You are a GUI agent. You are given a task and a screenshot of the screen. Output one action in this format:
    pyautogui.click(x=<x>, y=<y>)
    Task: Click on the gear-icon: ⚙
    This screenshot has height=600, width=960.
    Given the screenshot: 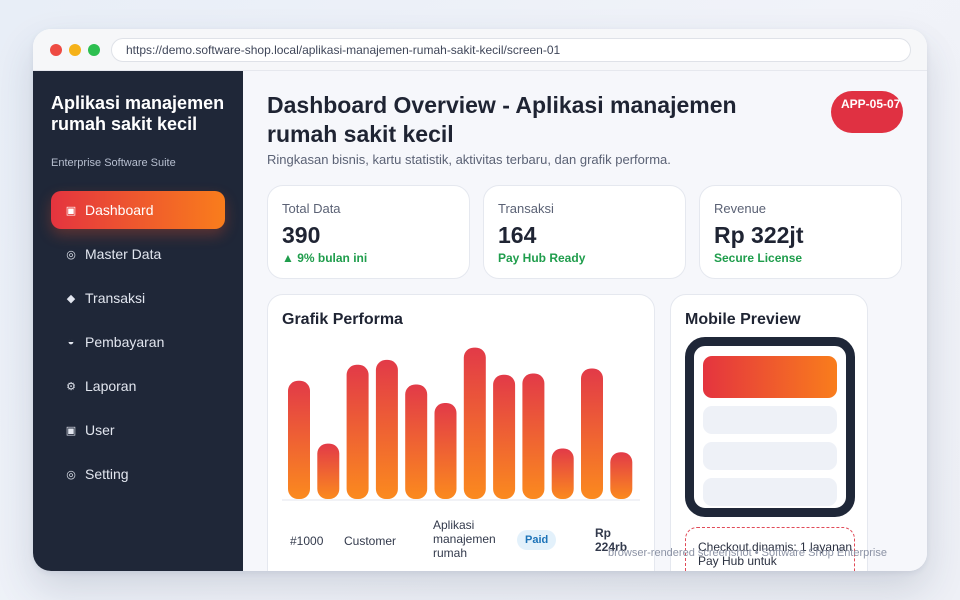 What is the action you would take?
    pyautogui.click(x=71, y=386)
    